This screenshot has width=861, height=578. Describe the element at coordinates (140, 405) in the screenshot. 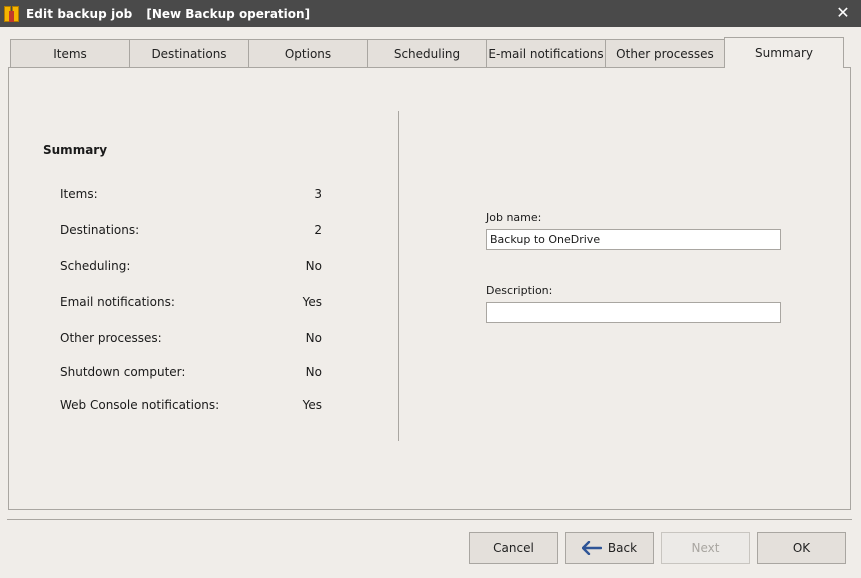

I see `summary-label: Web Console notifications:` at that location.